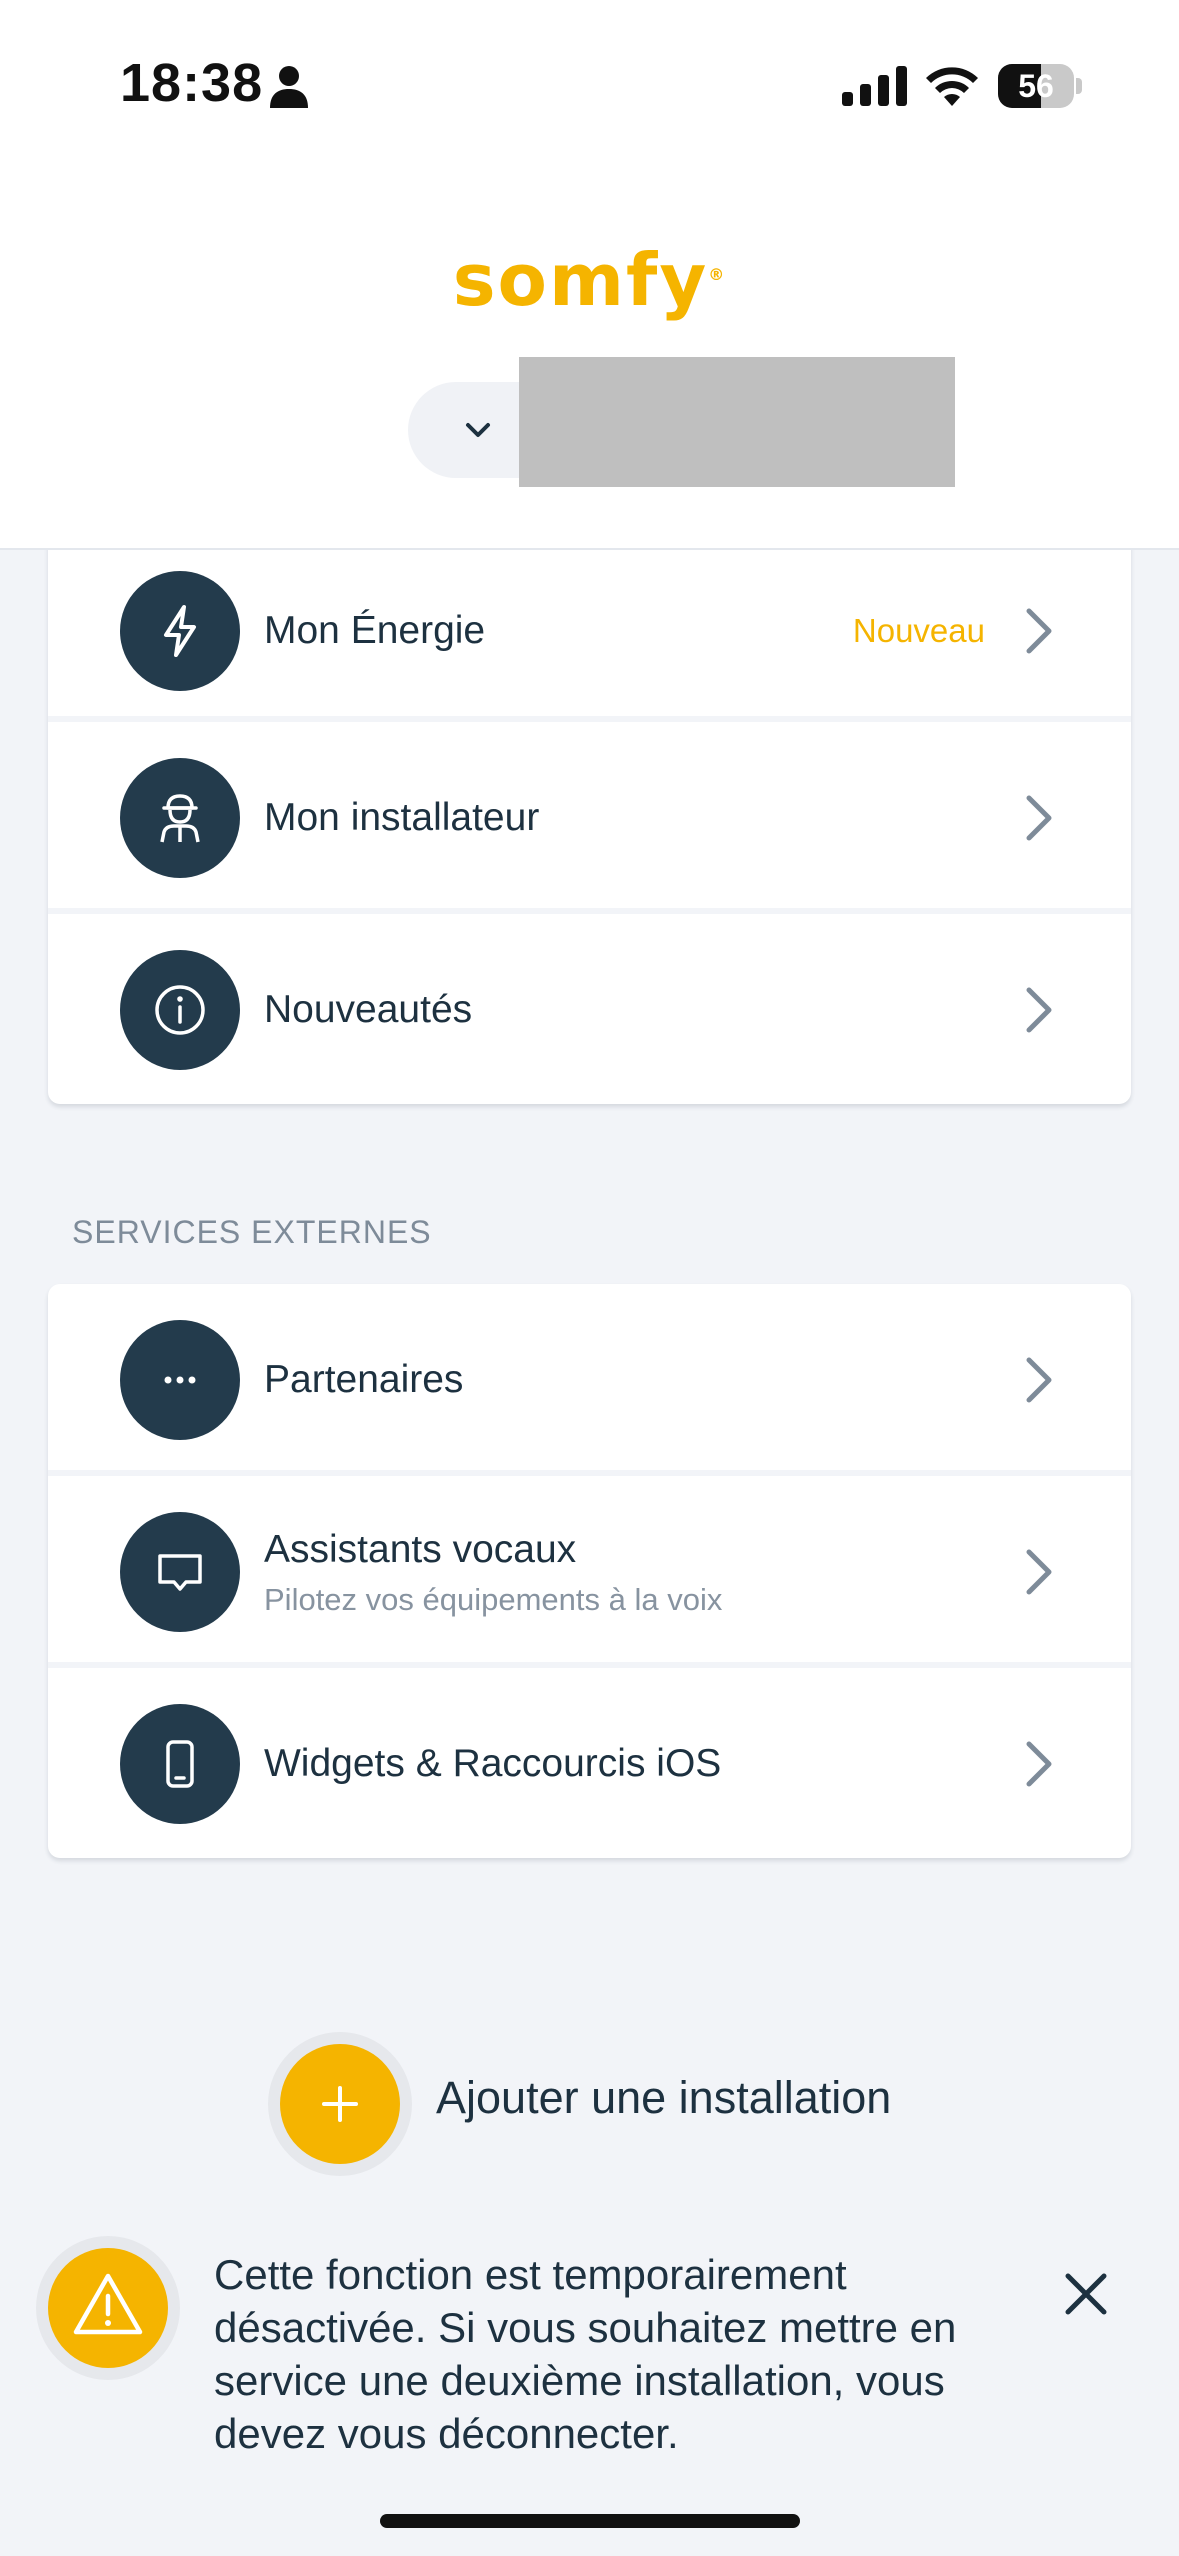  What do you see at coordinates (952, 86) in the screenshot?
I see `wifi-icon` at bounding box center [952, 86].